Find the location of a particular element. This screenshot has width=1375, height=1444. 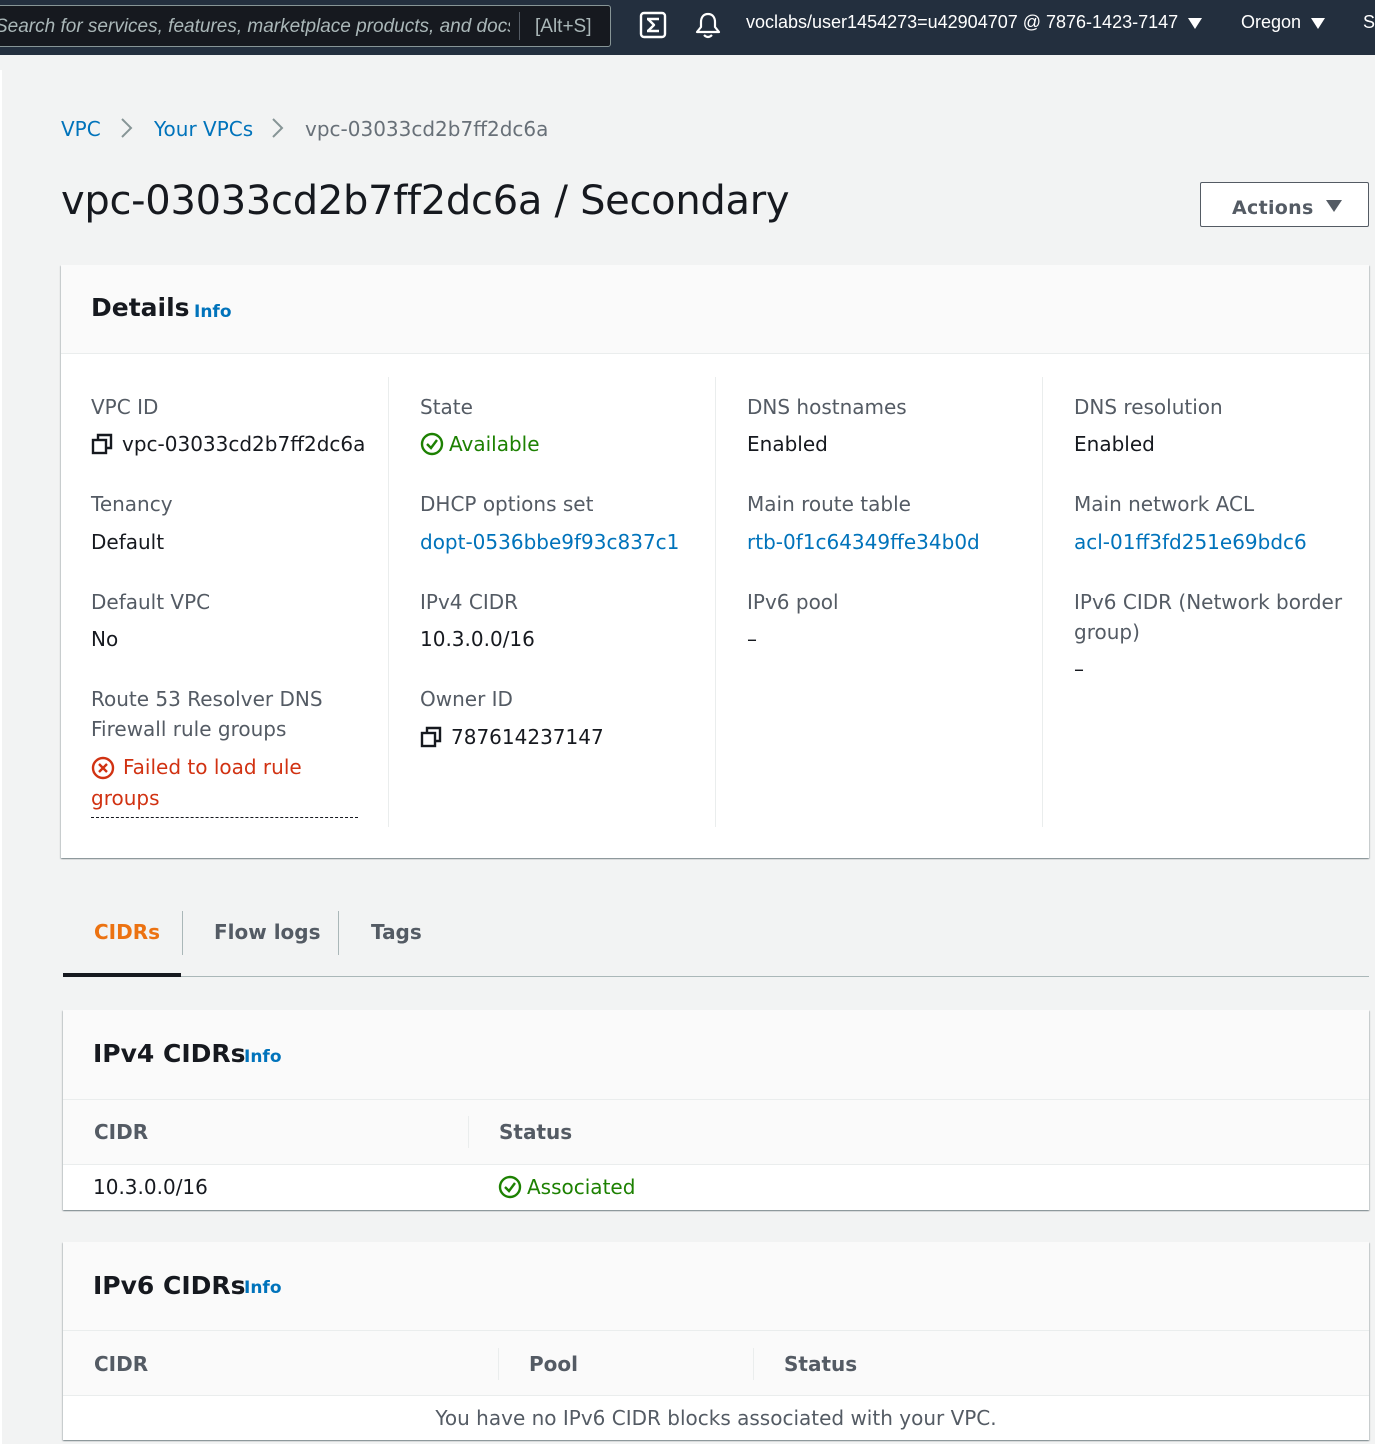

main-network-acl-link: acl-01ff3fd251e69bdc6 is located at coordinates (1190, 542).